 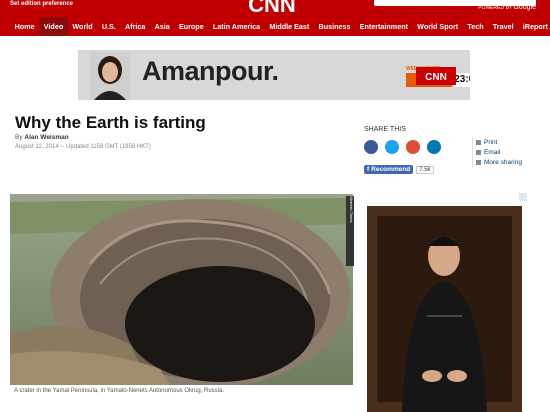 What do you see at coordinates (534, 26) in the screenshot?
I see `nav-item-ireport: iReport` at bounding box center [534, 26].